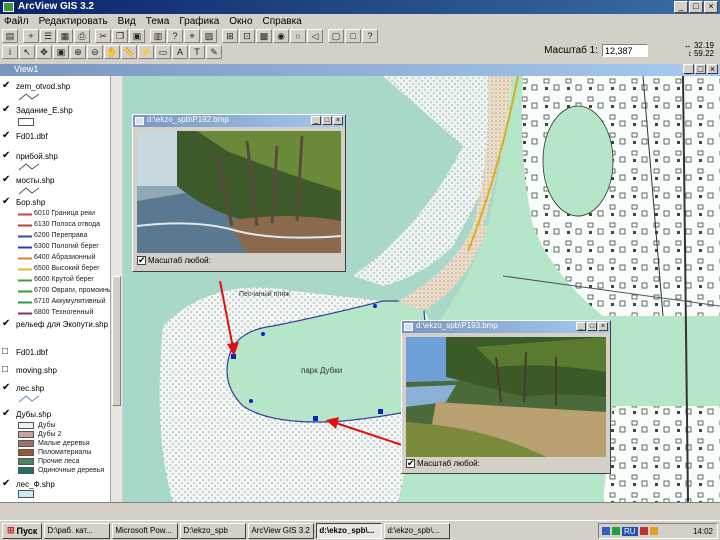 The width and height of the screenshot is (720, 540). Describe the element at coordinates (44, 52) in the screenshot. I see `vertex-edit-icon: ✥` at that location.